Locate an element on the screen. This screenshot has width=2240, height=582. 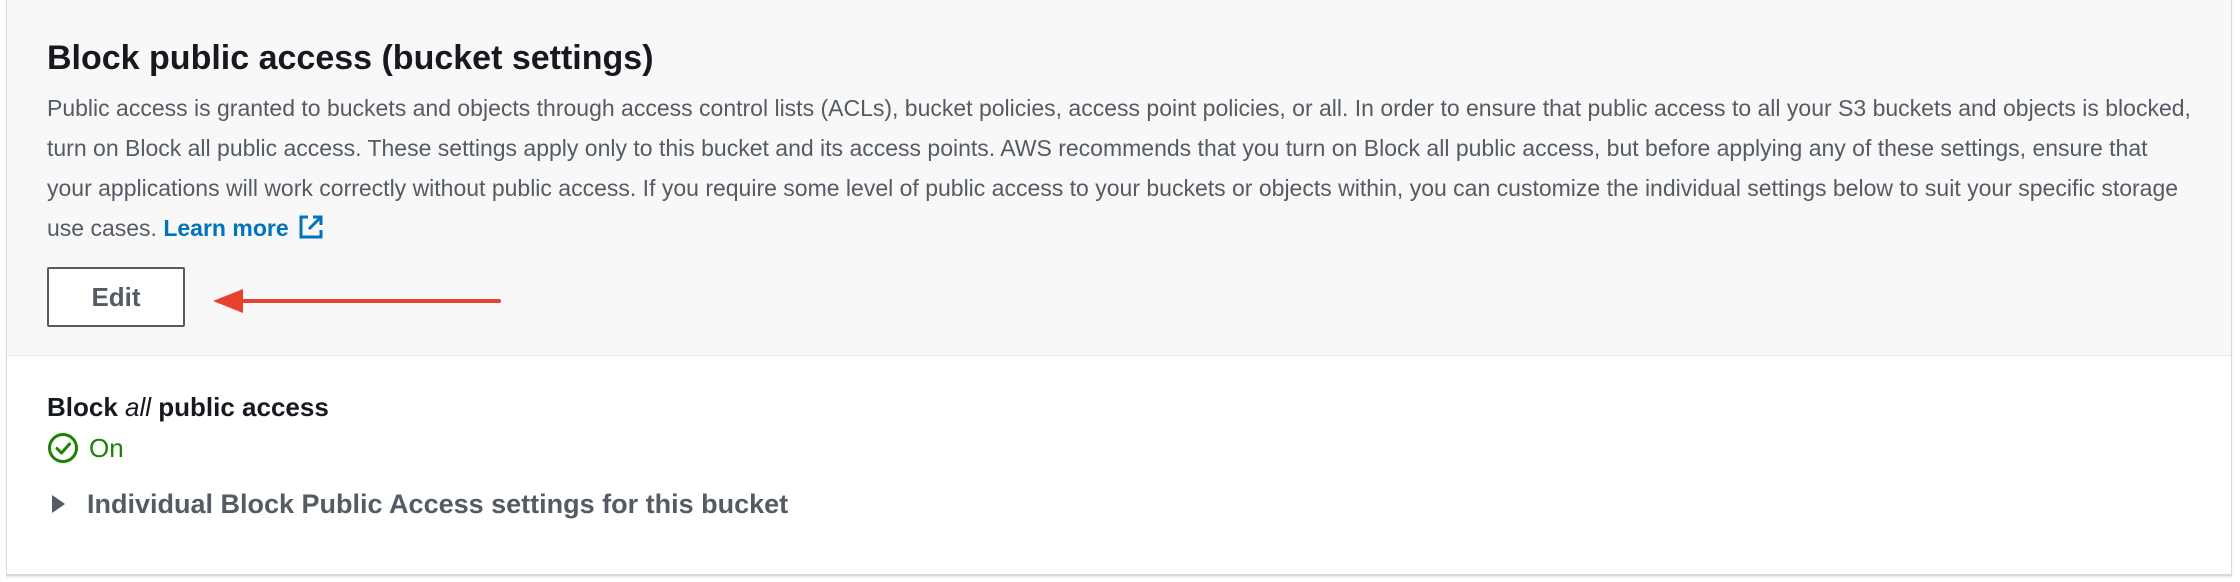
external-link-icon is located at coordinates (311, 227).